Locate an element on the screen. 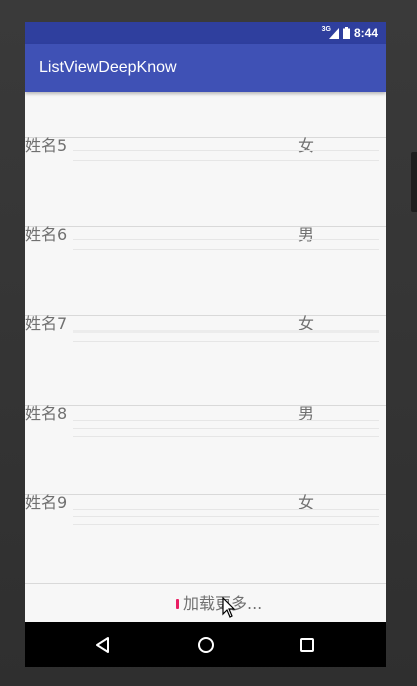 This screenshot has height=686, width=417. list-item: 姓名9 女 is located at coordinates (205, 538).